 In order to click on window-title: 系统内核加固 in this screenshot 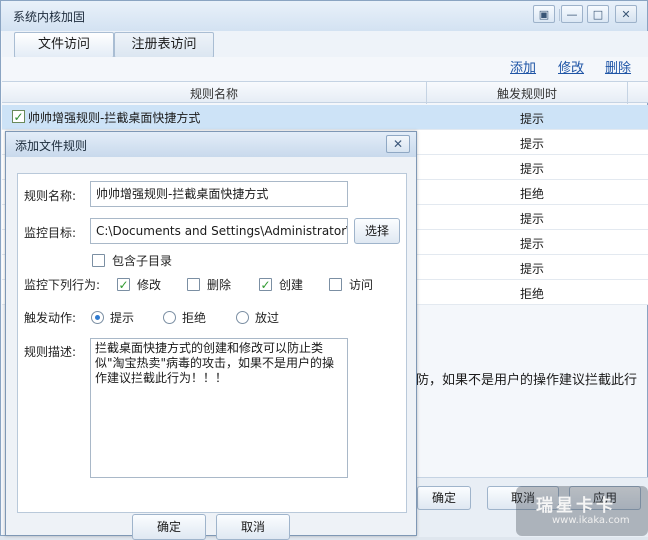, I will do `click(49, 17)`.